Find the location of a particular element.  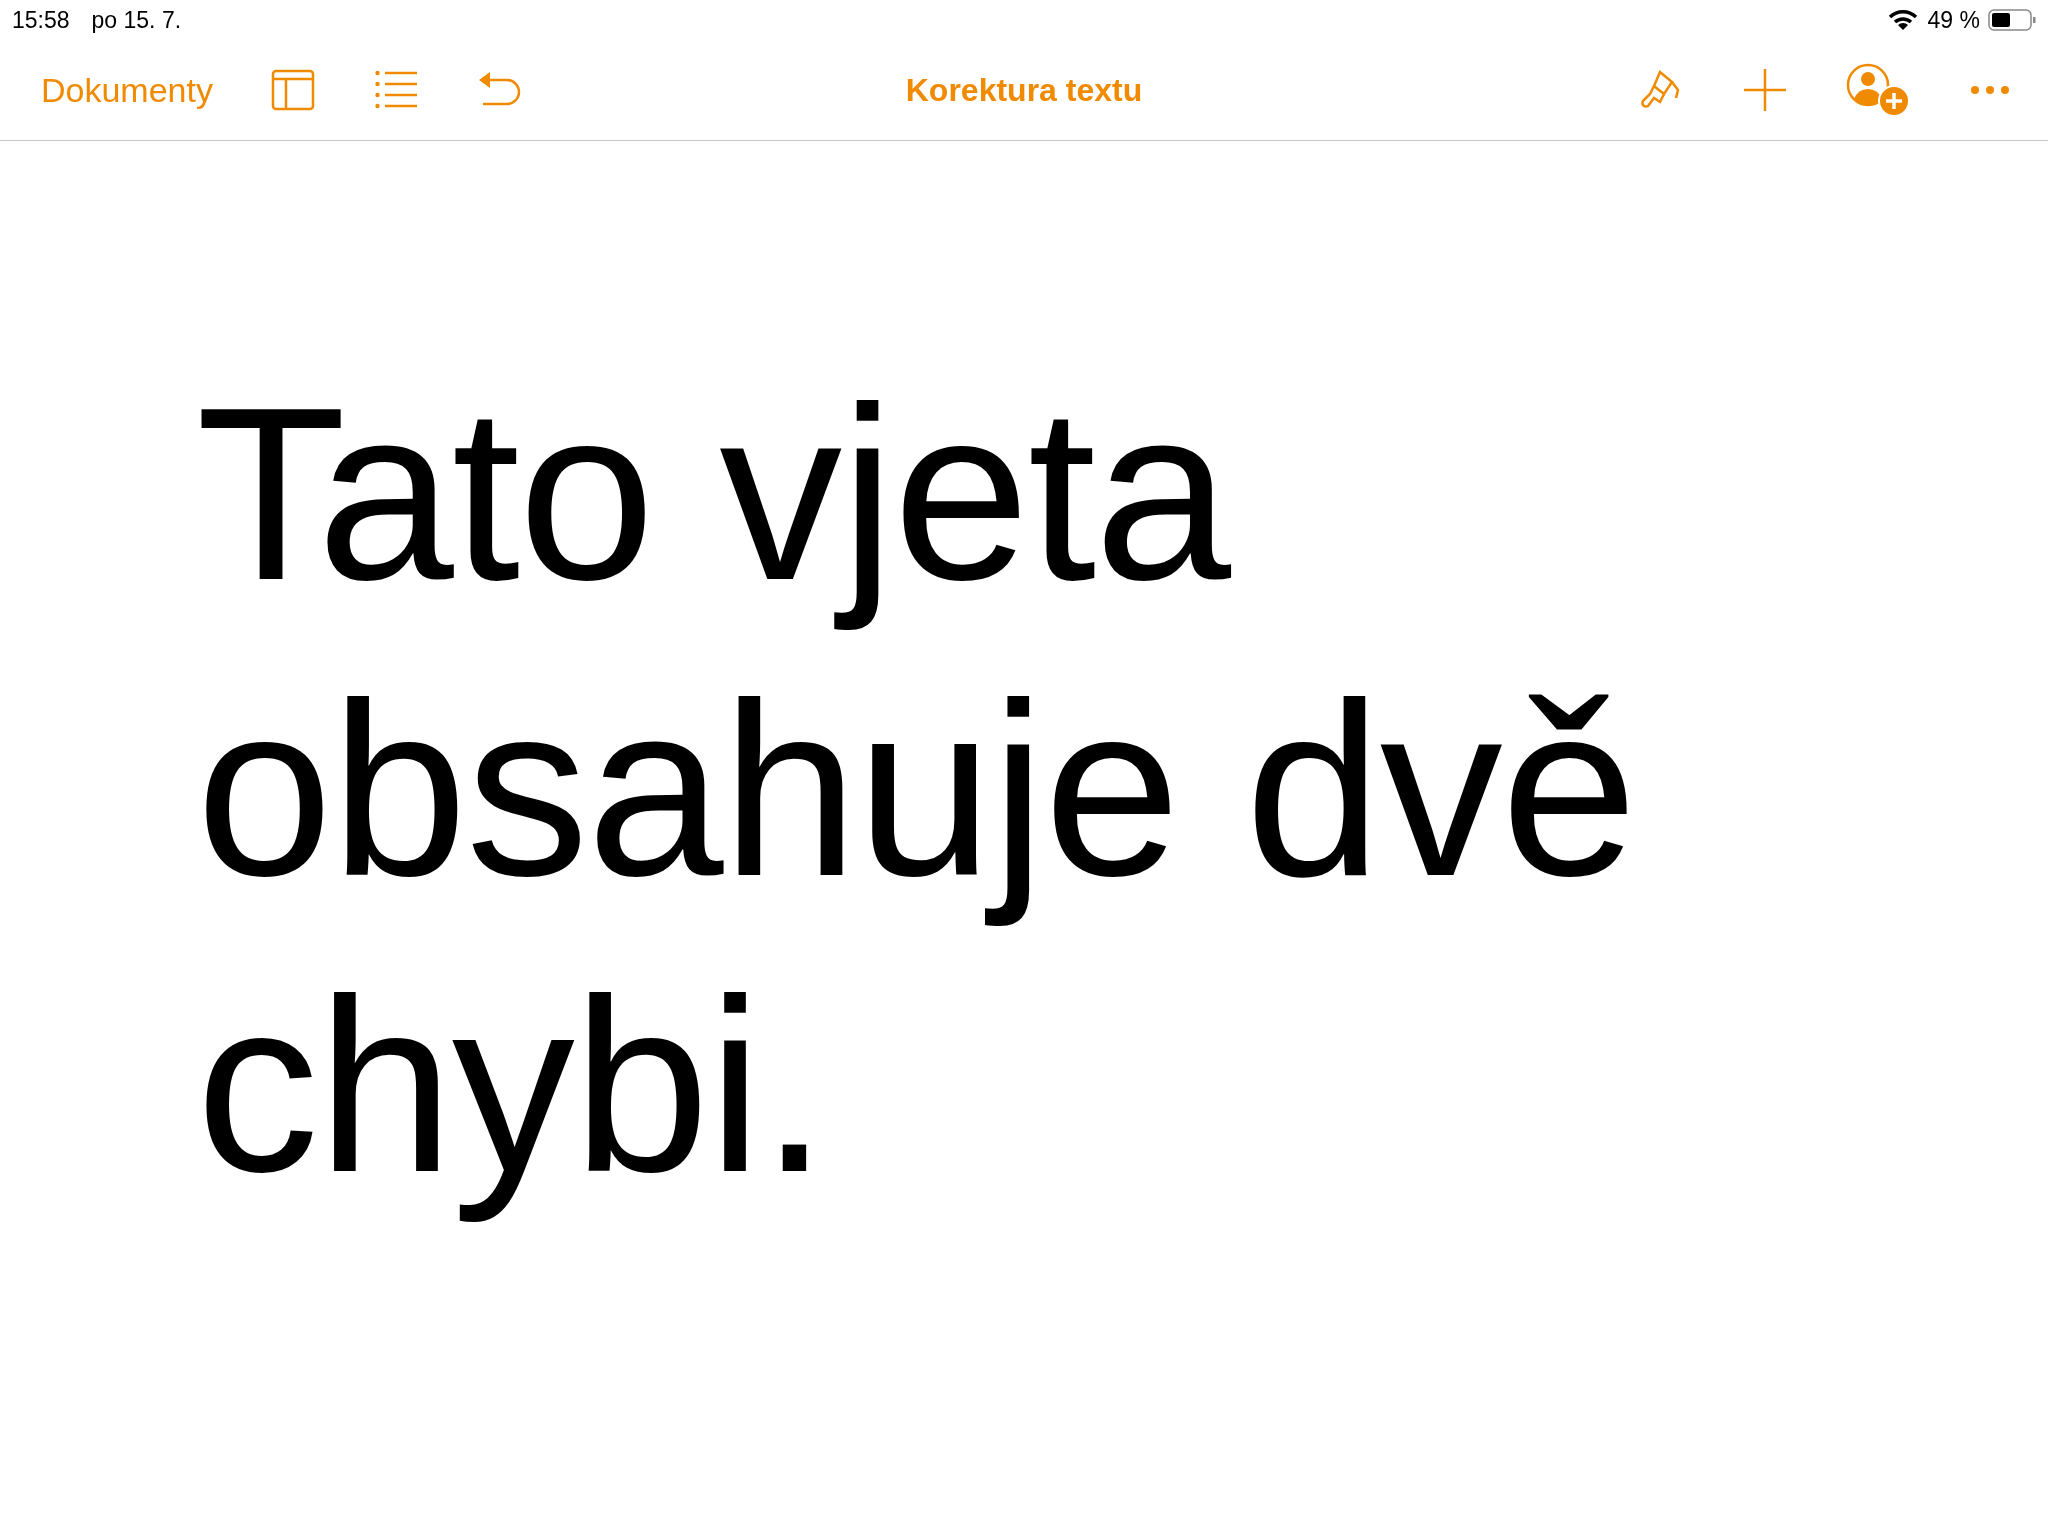

add-person-icon is located at coordinates (1878, 90).